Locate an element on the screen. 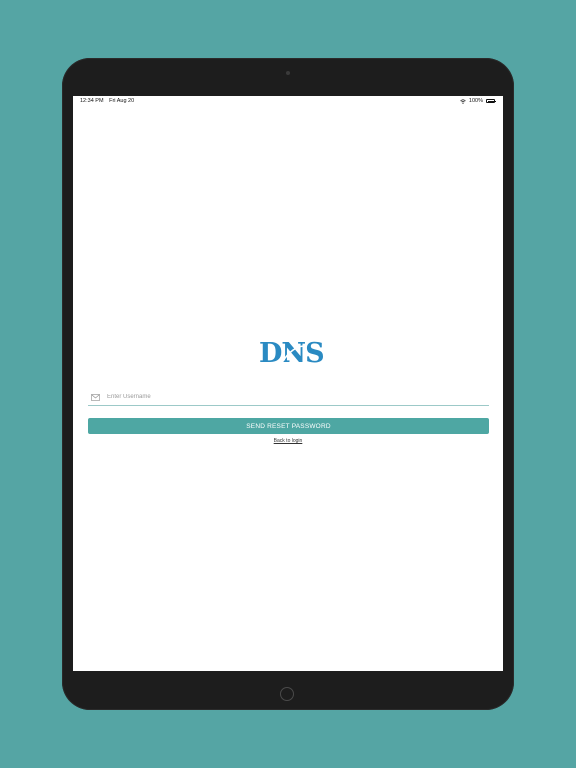 This screenshot has height=768, width=576. battery-percent: 100% is located at coordinates (475, 101).